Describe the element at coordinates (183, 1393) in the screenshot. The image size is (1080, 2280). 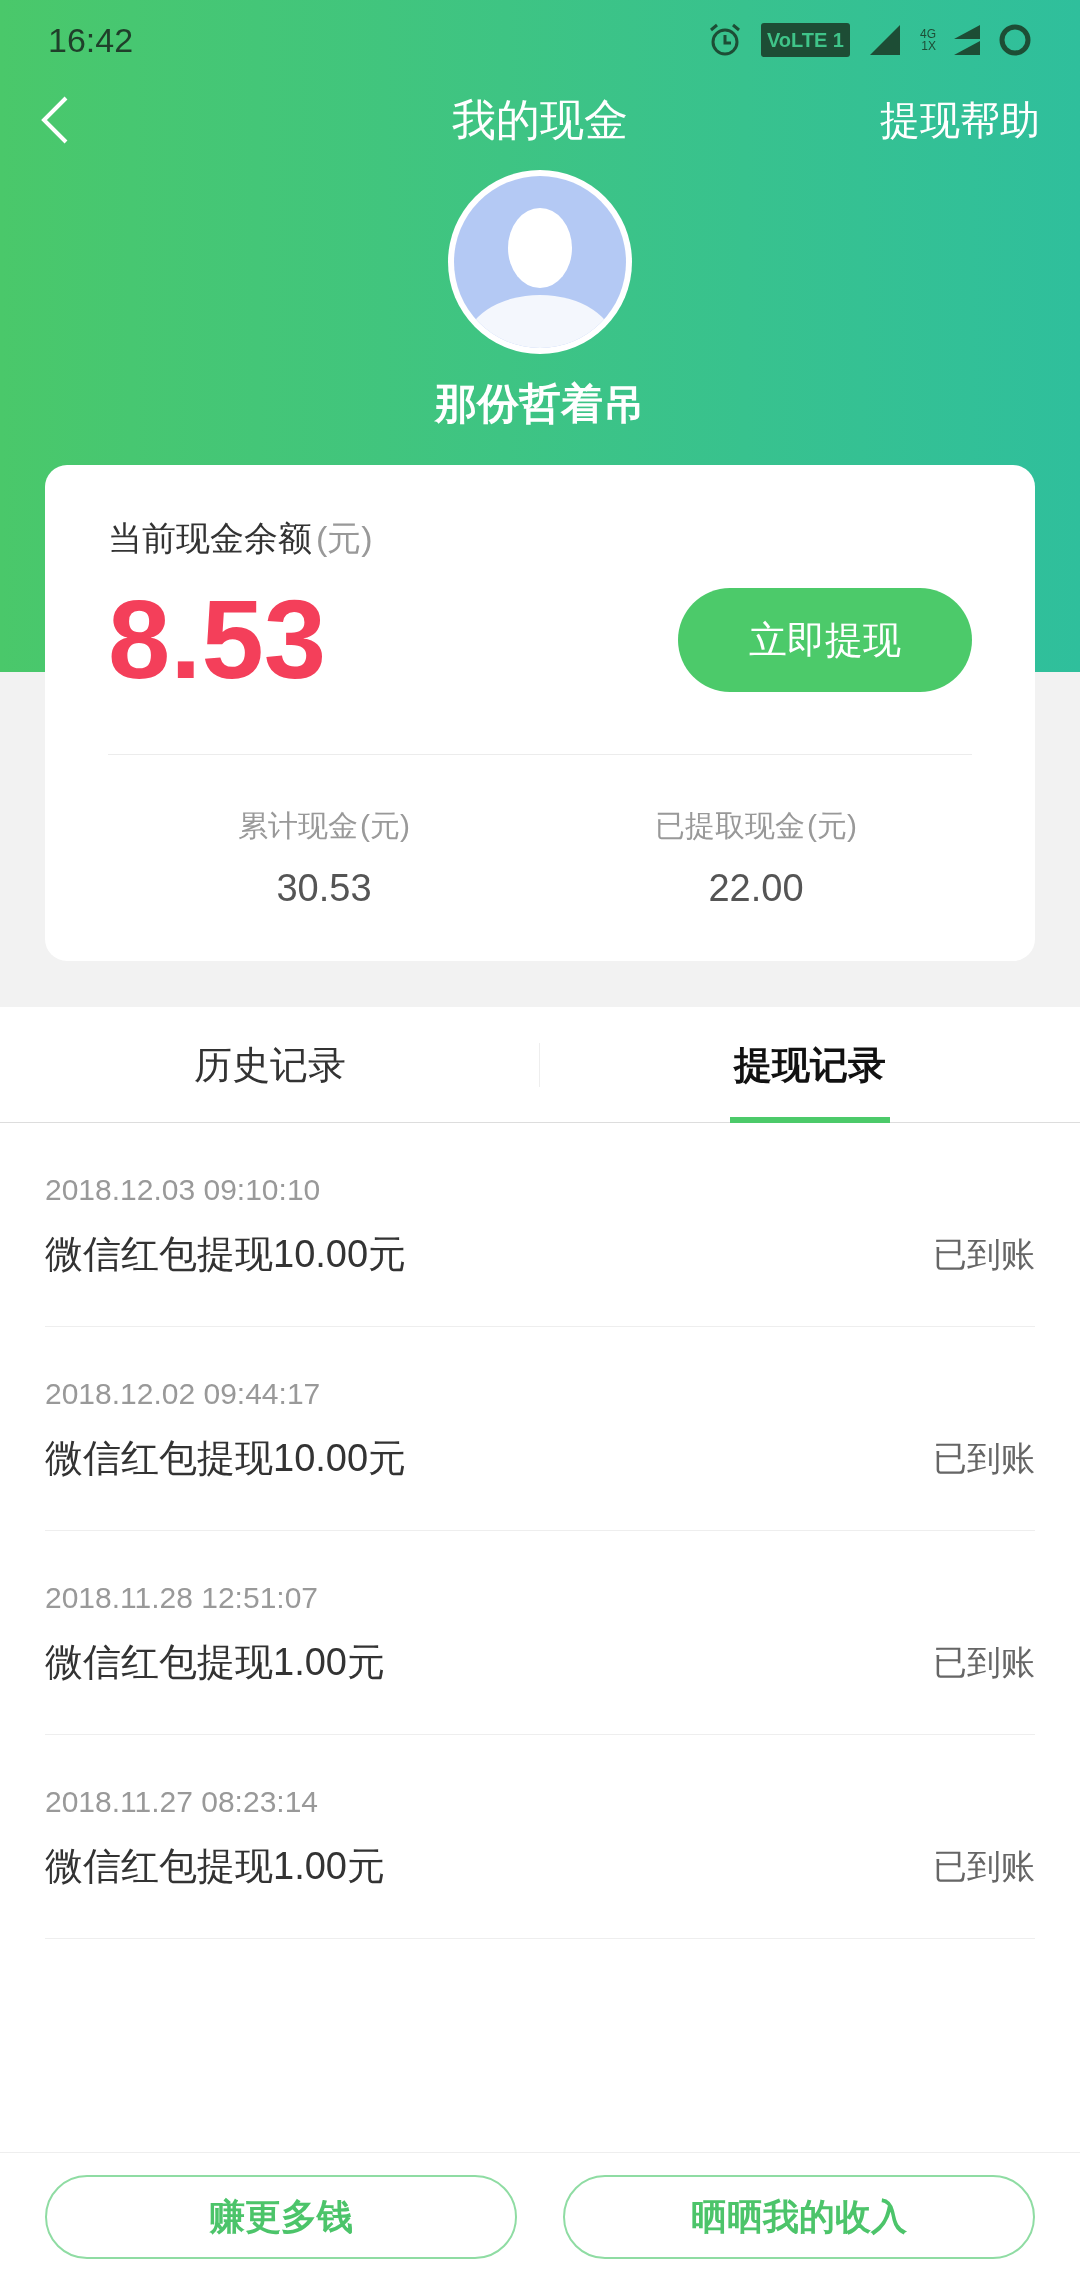
I see `record-time: 2018.12.02 09:44:17` at that location.